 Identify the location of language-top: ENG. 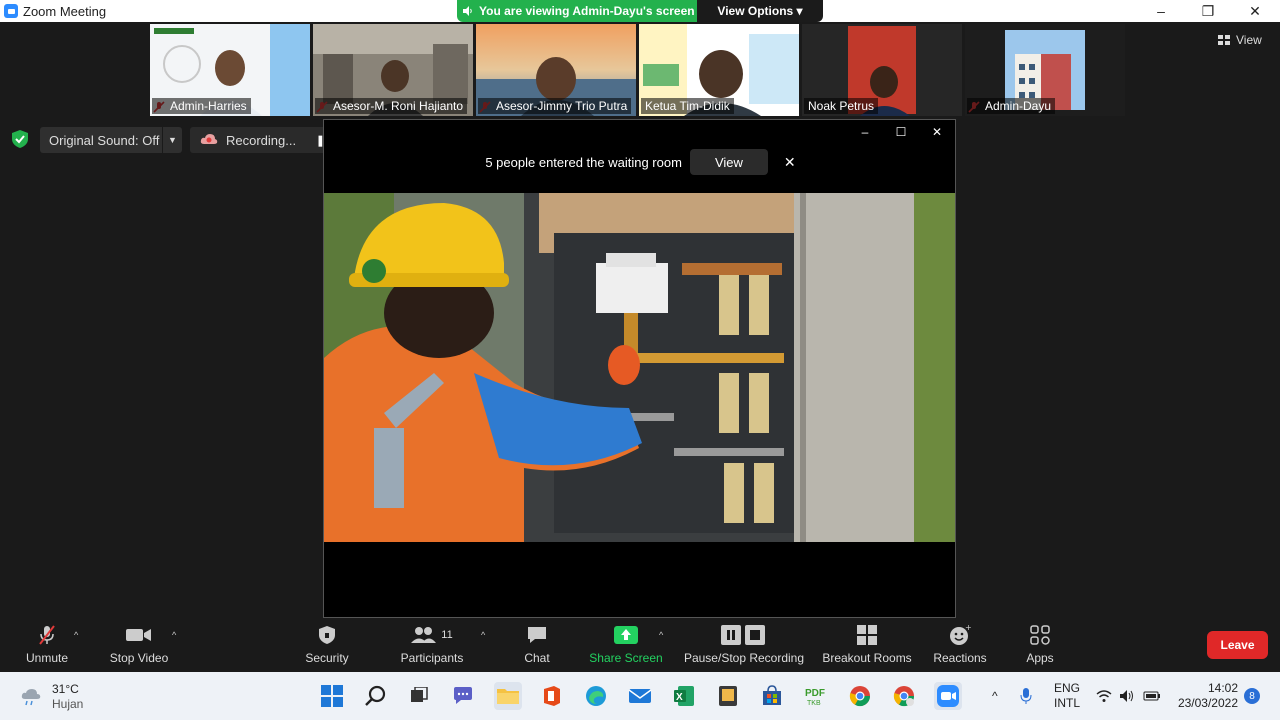
(1067, 688).